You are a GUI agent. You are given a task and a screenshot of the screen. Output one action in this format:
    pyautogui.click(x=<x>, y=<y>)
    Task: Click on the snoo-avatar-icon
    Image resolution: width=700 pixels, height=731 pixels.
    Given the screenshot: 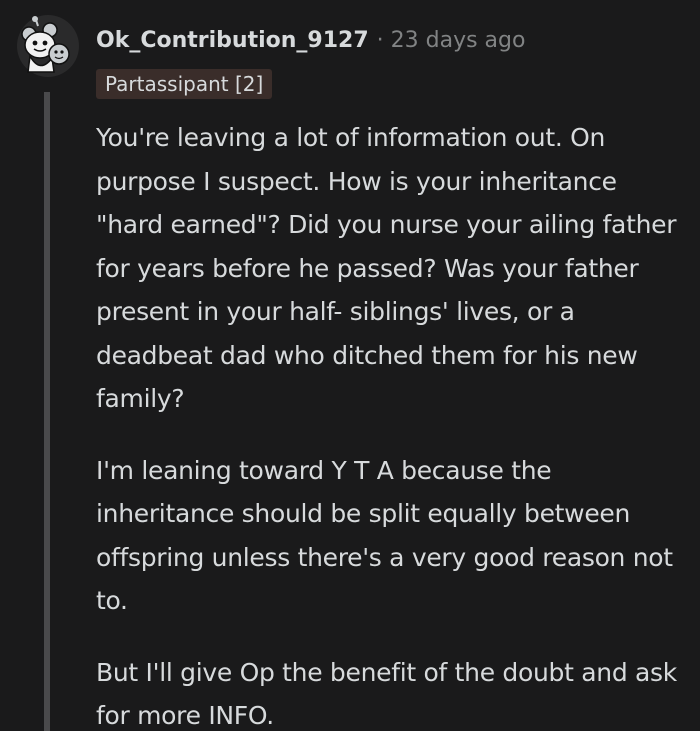 What is the action you would take?
    pyautogui.click(x=48, y=46)
    